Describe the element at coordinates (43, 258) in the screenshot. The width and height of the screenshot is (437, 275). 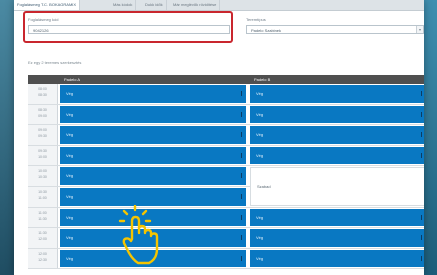
I see `time-label: 12:00 12:30` at that location.